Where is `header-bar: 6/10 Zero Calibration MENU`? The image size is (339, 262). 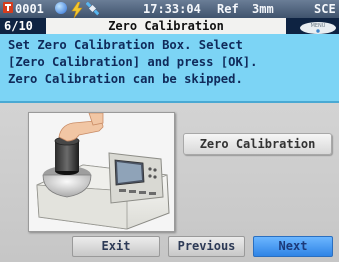
header-bar: 6/10 Zero Calibration MENU is located at coordinates (169, 26).